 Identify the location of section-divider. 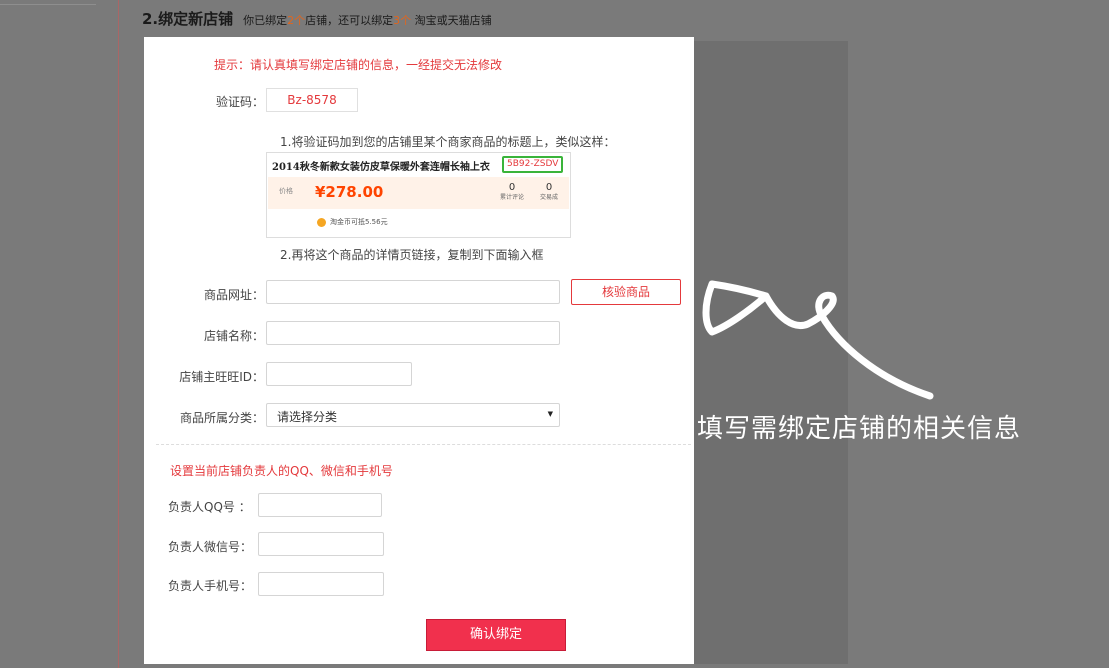
(423, 444).